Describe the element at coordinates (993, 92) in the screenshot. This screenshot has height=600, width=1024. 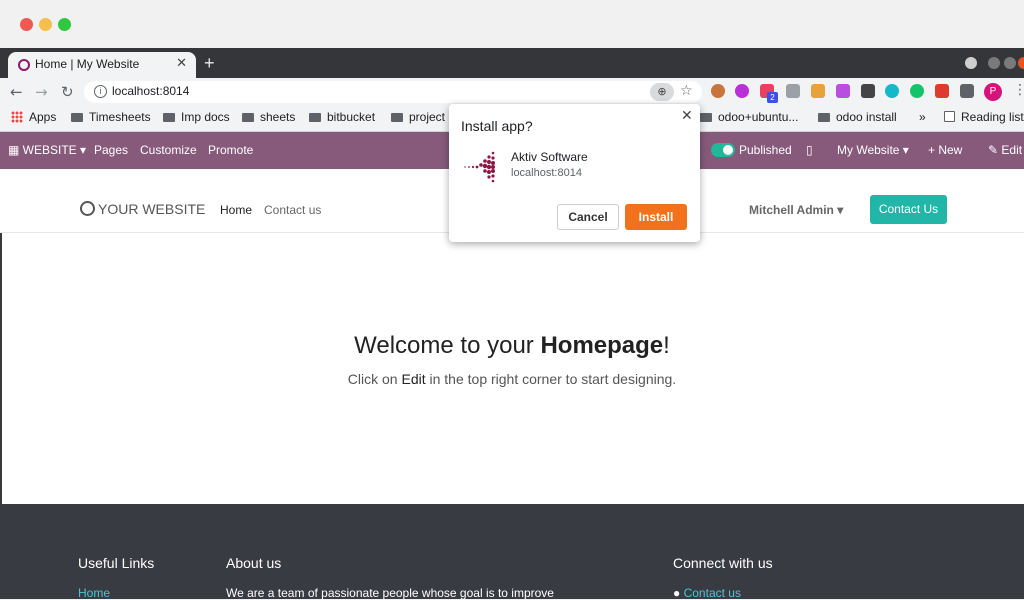
I see `profile-avatar: P` at that location.